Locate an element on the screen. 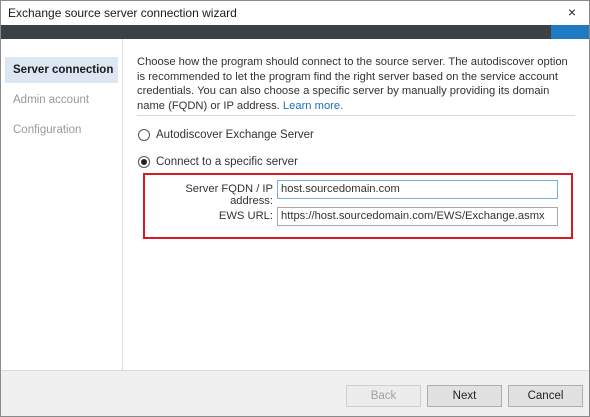 The height and width of the screenshot is (417, 590). ews-url-label: EWS URL: is located at coordinates (245, 216).